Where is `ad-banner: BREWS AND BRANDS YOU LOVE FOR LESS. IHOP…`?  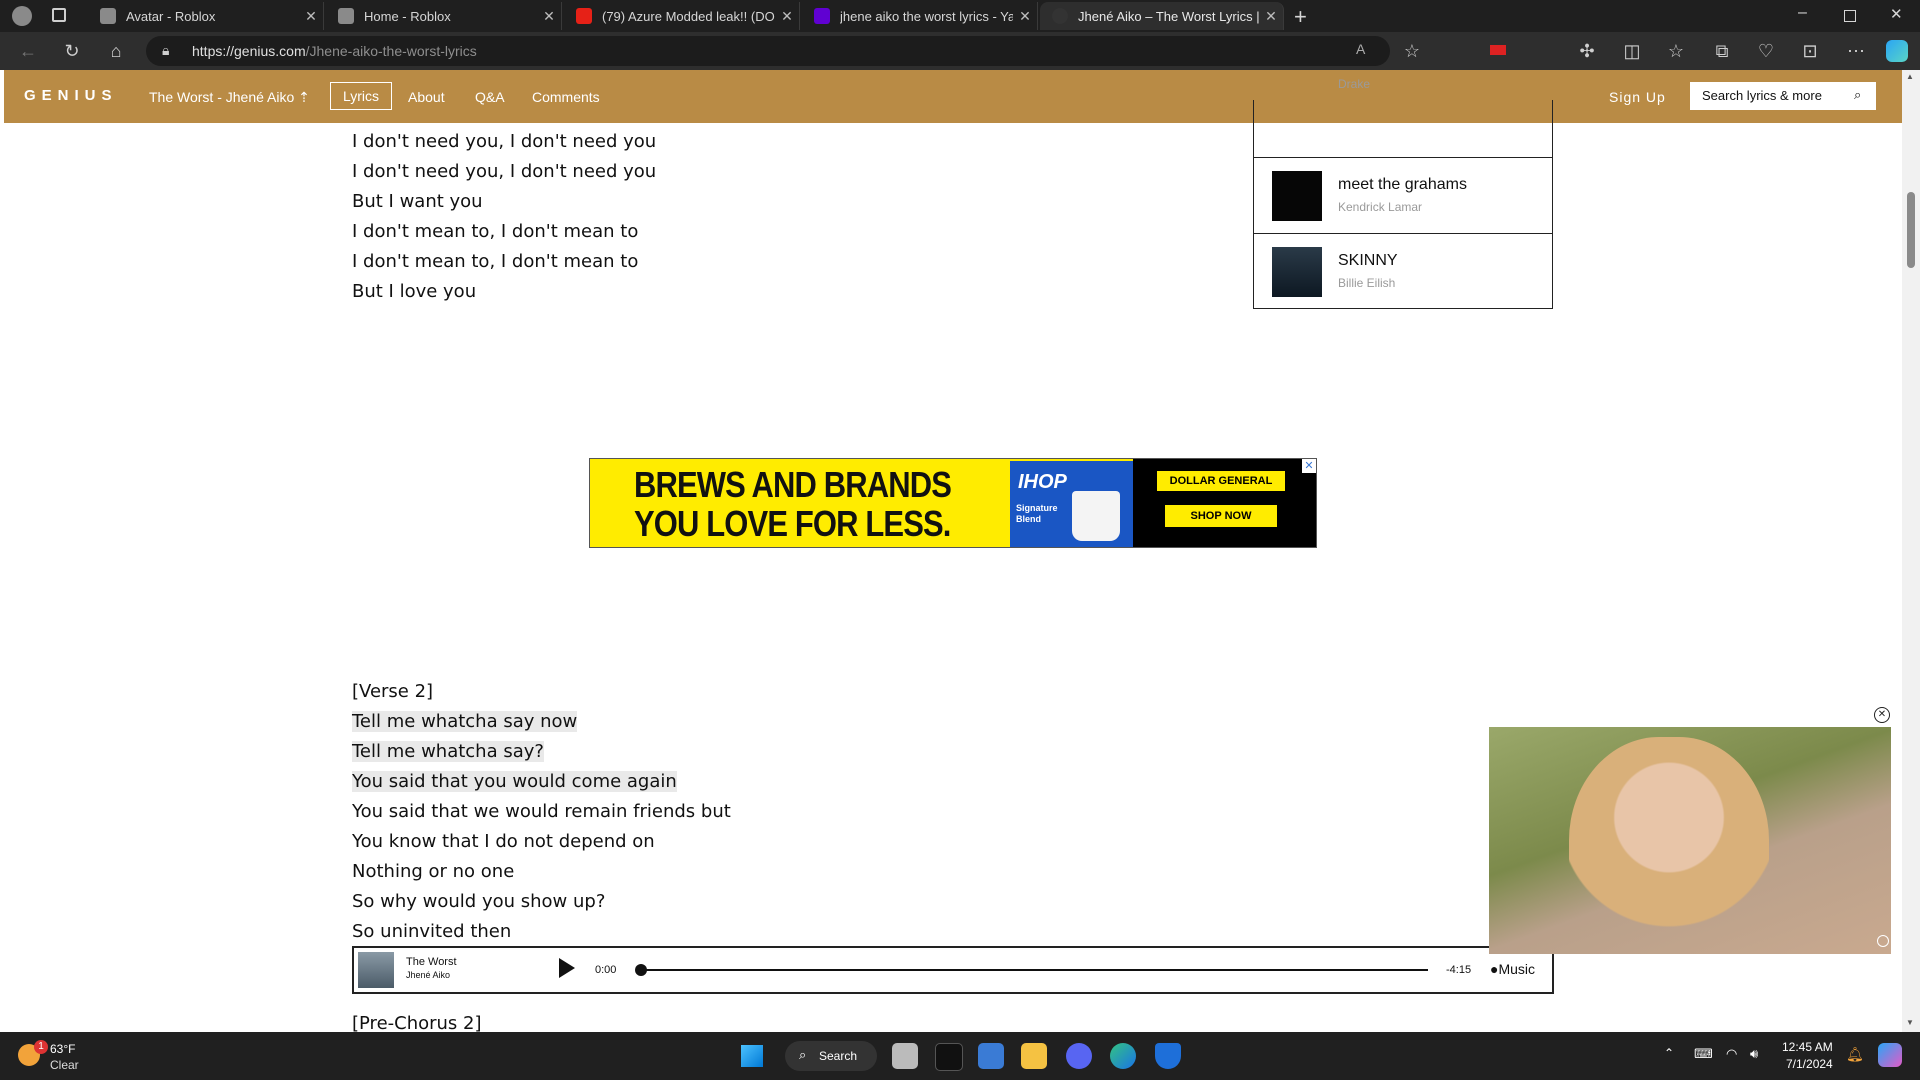 ad-banner: BREWS AND BRANDS YOU LOVE FOR LESS. IHOP… is located at coordinates (953, 503).